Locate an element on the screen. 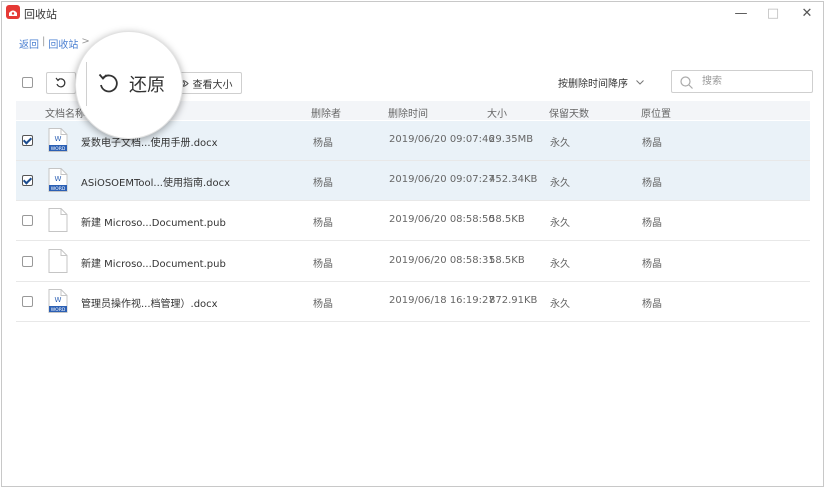 The width and height of the screenshot is (825, 488). header-size: 大小 is located at coordinates (497, 112).